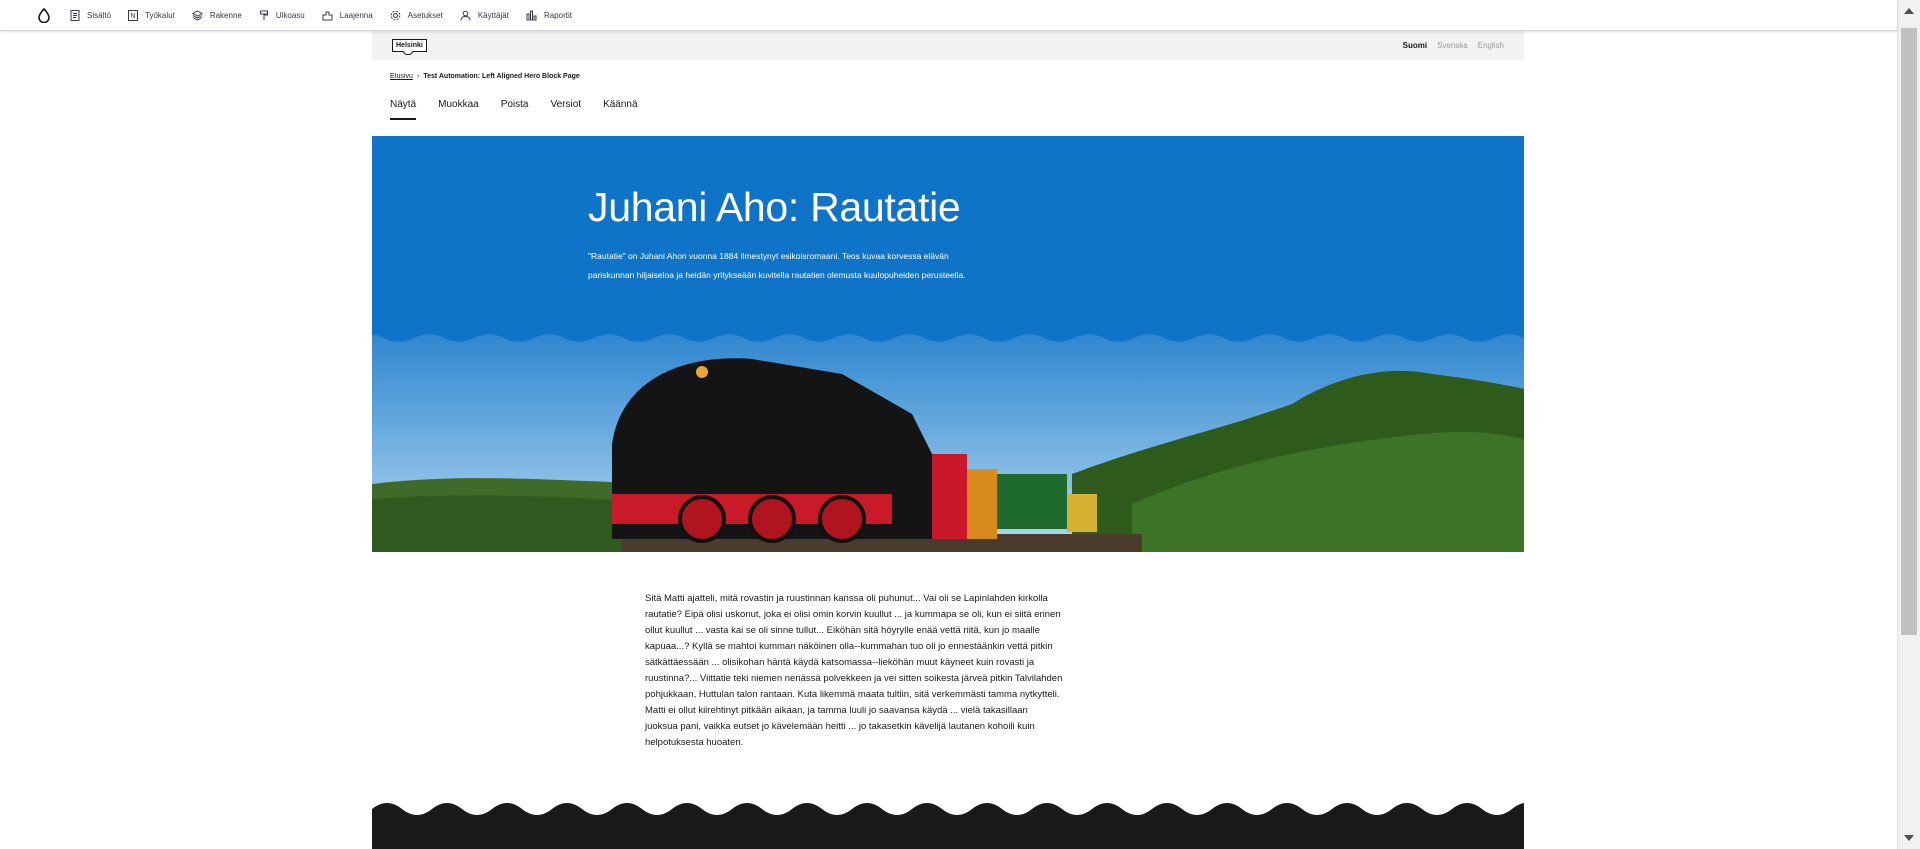 This screenshot has height=849, width=1920. What do you see at coordinates (458, 109) in the screenshot?
I see `tab-edit: Muokkaa` at bounding box center [458, 109].